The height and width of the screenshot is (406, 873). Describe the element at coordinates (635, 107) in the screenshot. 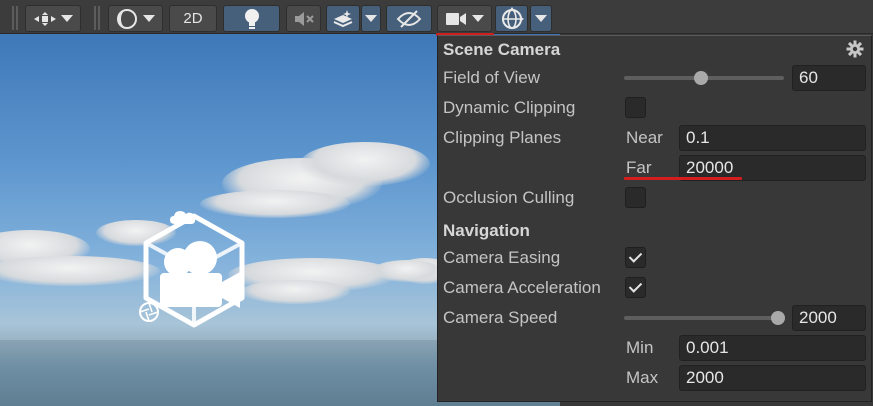

I see `dynamic-clipping-checkbox` at that location.